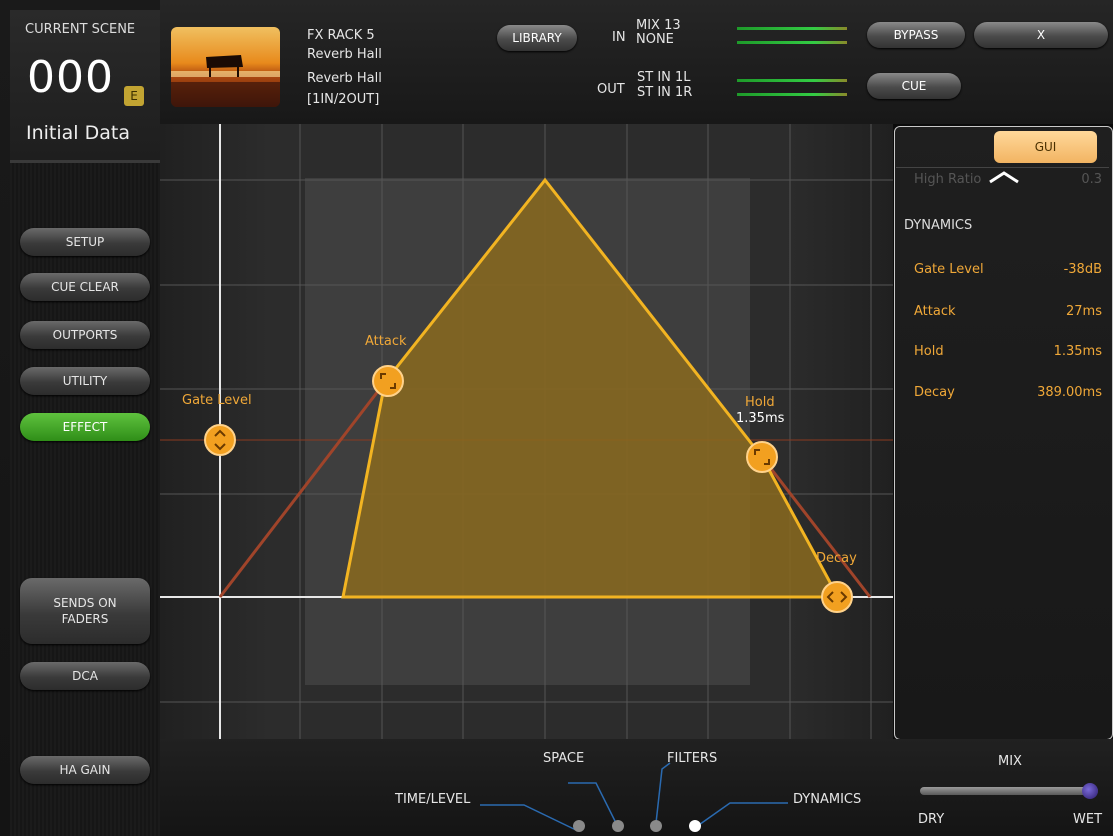  I want to click on decay-handle, so click(837, 597).